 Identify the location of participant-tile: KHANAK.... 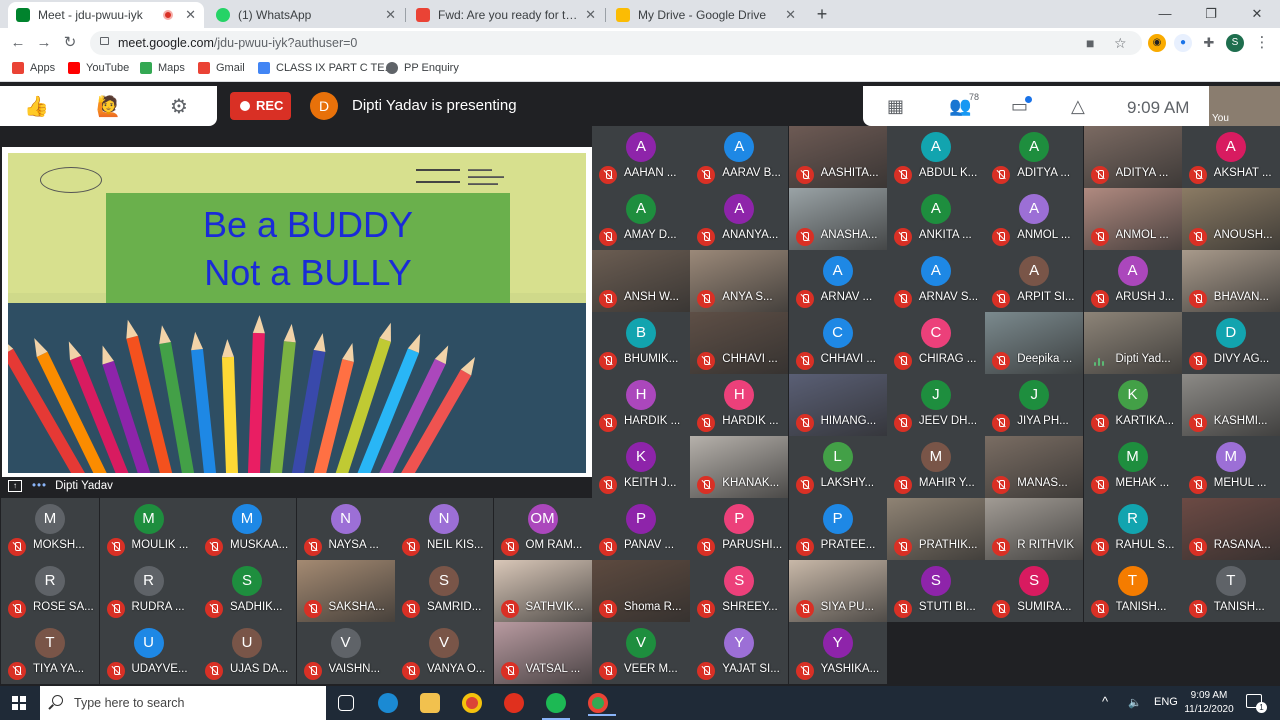
(739, 467).